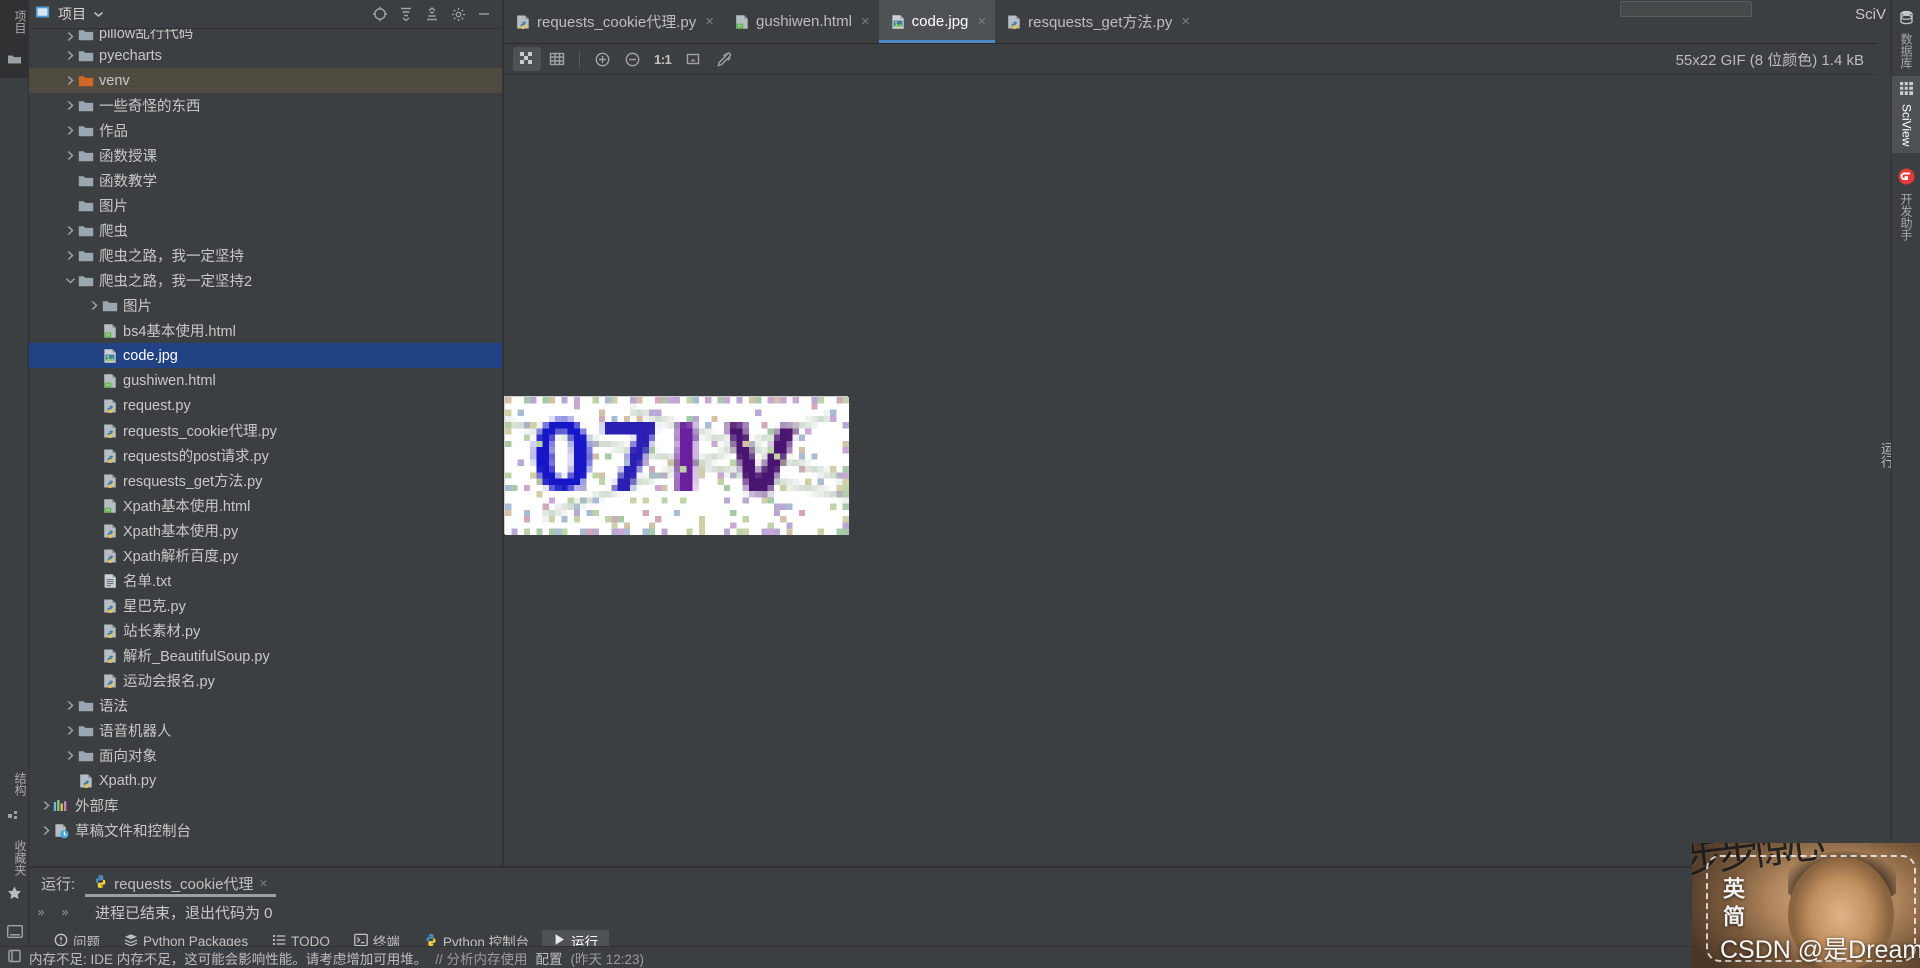 This screenshot has height=968, width=1920. I want to click on project-folder-icon, so click(14, 59).